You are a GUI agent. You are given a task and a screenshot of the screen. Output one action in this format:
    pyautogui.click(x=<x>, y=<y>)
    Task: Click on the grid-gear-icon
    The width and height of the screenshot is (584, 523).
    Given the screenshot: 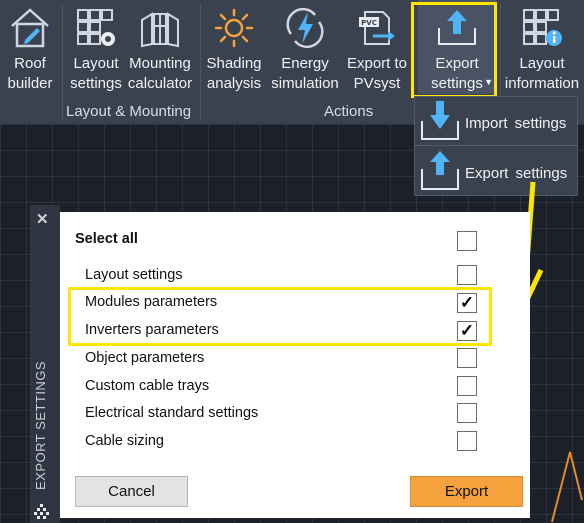 What is the action you would take?
    pyautogui.click(x=96, y=27)
    